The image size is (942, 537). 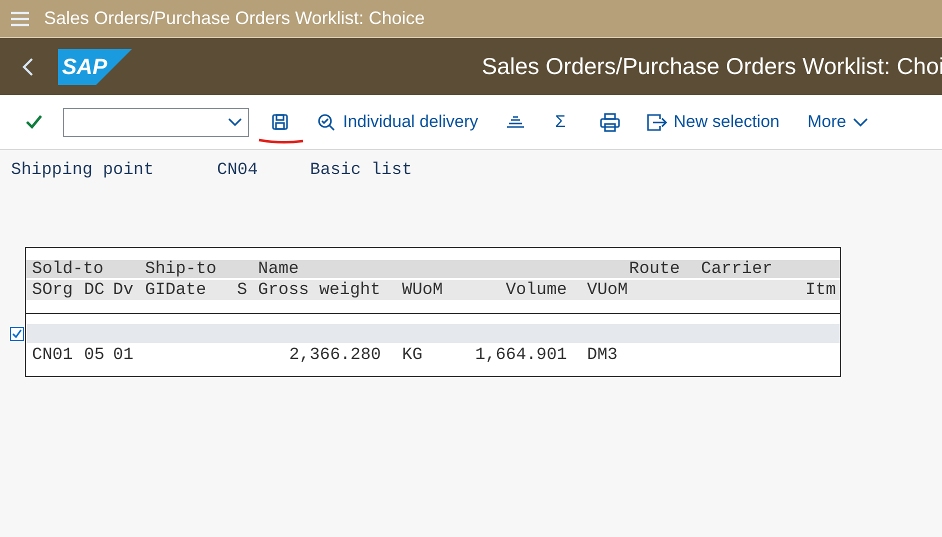 What do you see at coordinates (655, 269) in the screenshot?
I see `column-header: Route` at bounding box center [655, 269].